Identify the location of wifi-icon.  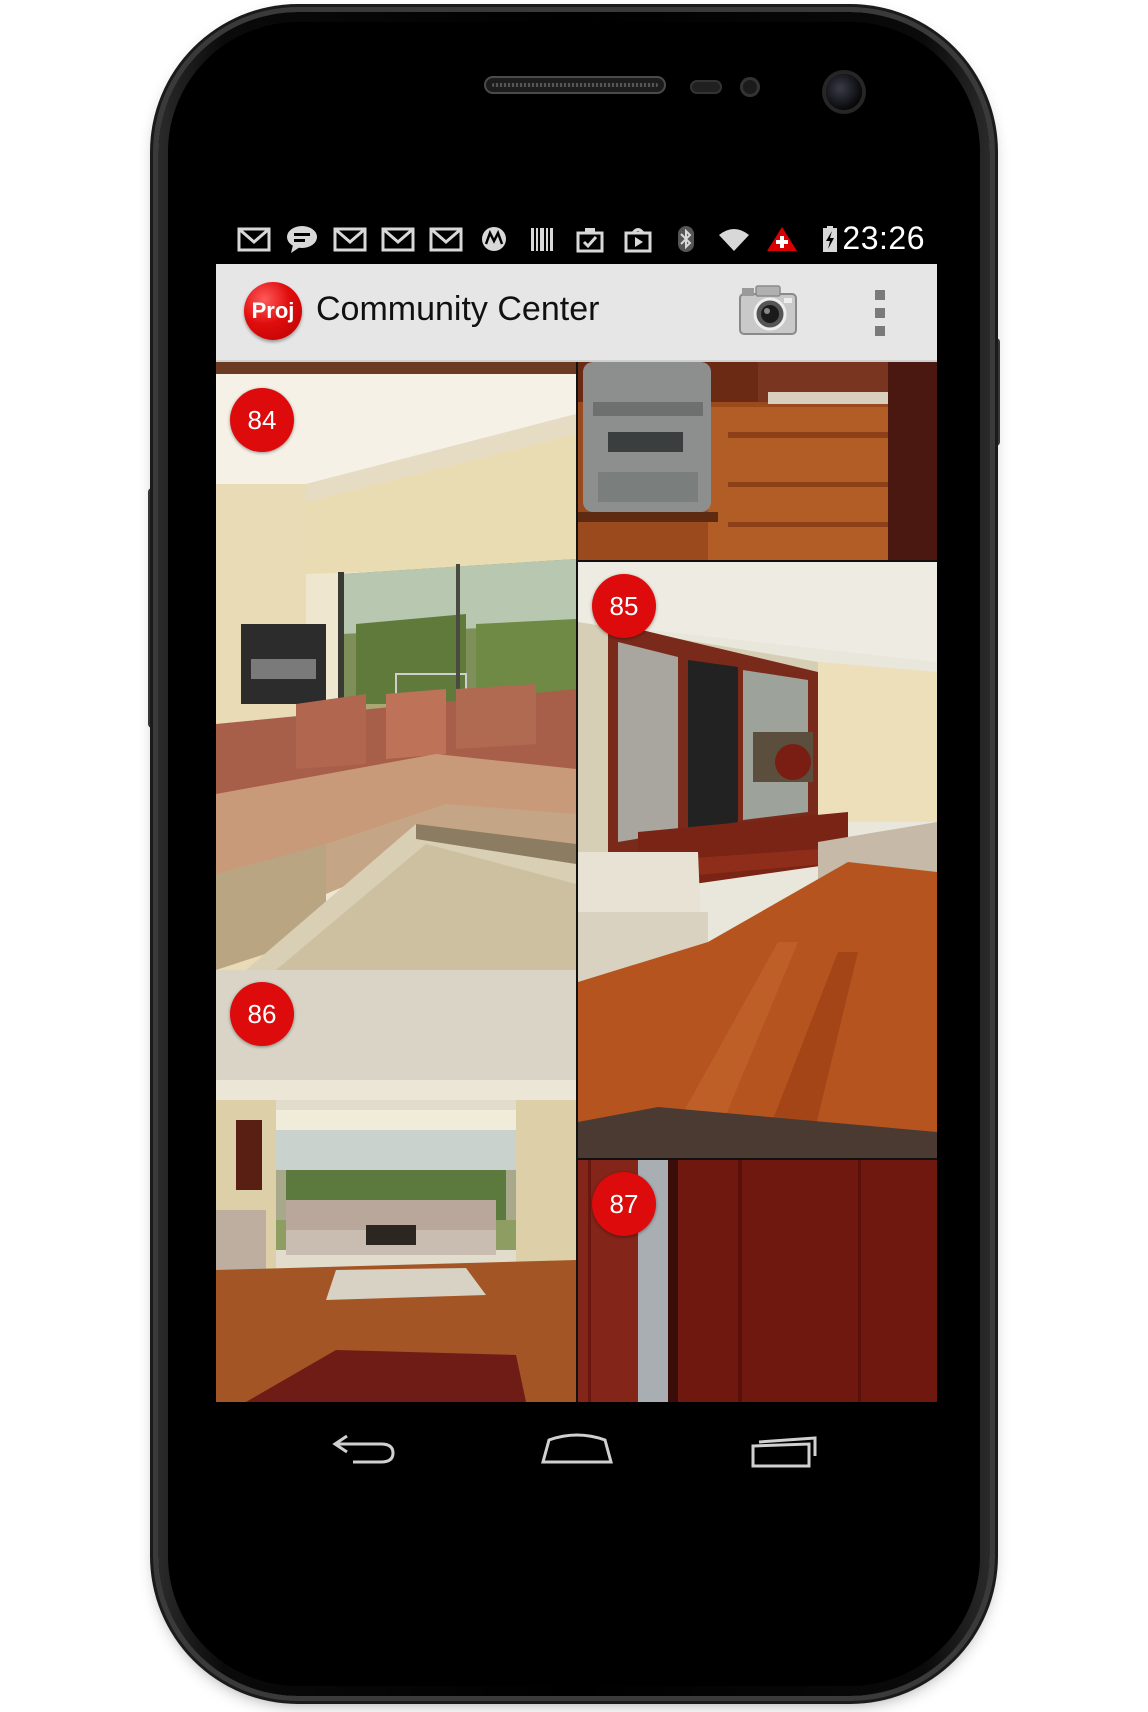
(734, 239).